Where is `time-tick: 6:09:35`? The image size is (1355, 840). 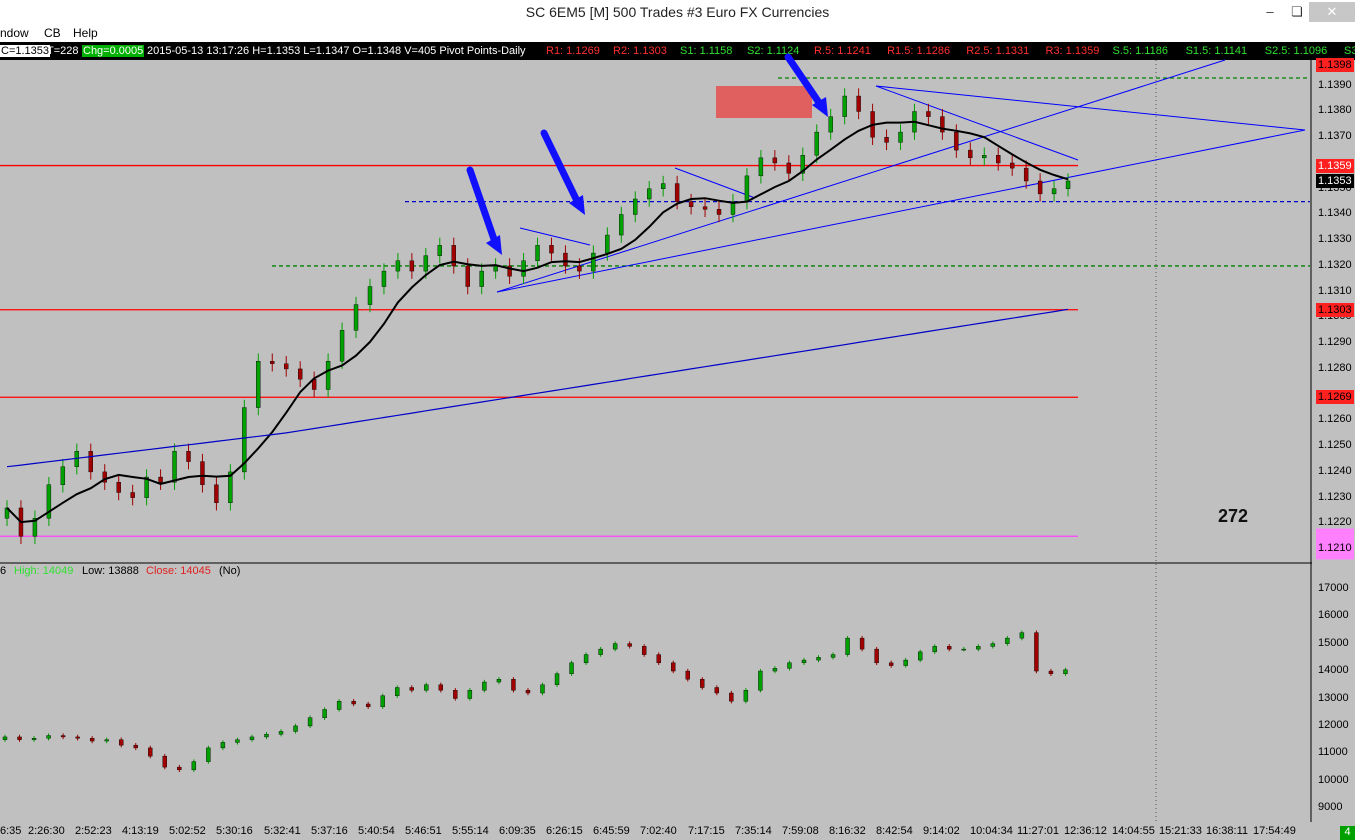 time-tick: 6:09:35 is located at coordinates (517, 831).